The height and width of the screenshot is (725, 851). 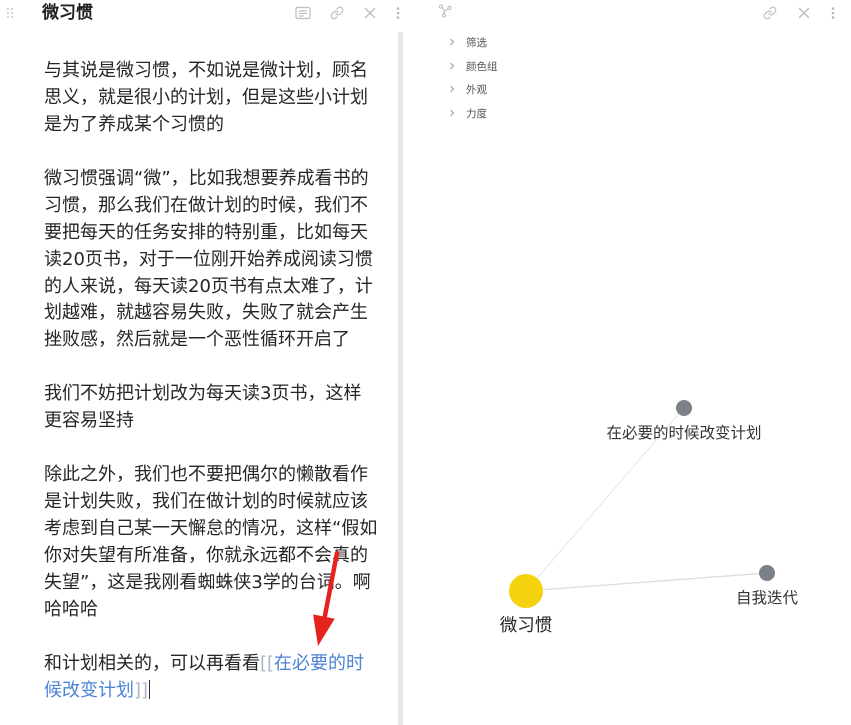 What do you see at coordinates (319, 663) in the screenshot?
I see `internal-link: 在必要的时` at bounding box center [319, 663].